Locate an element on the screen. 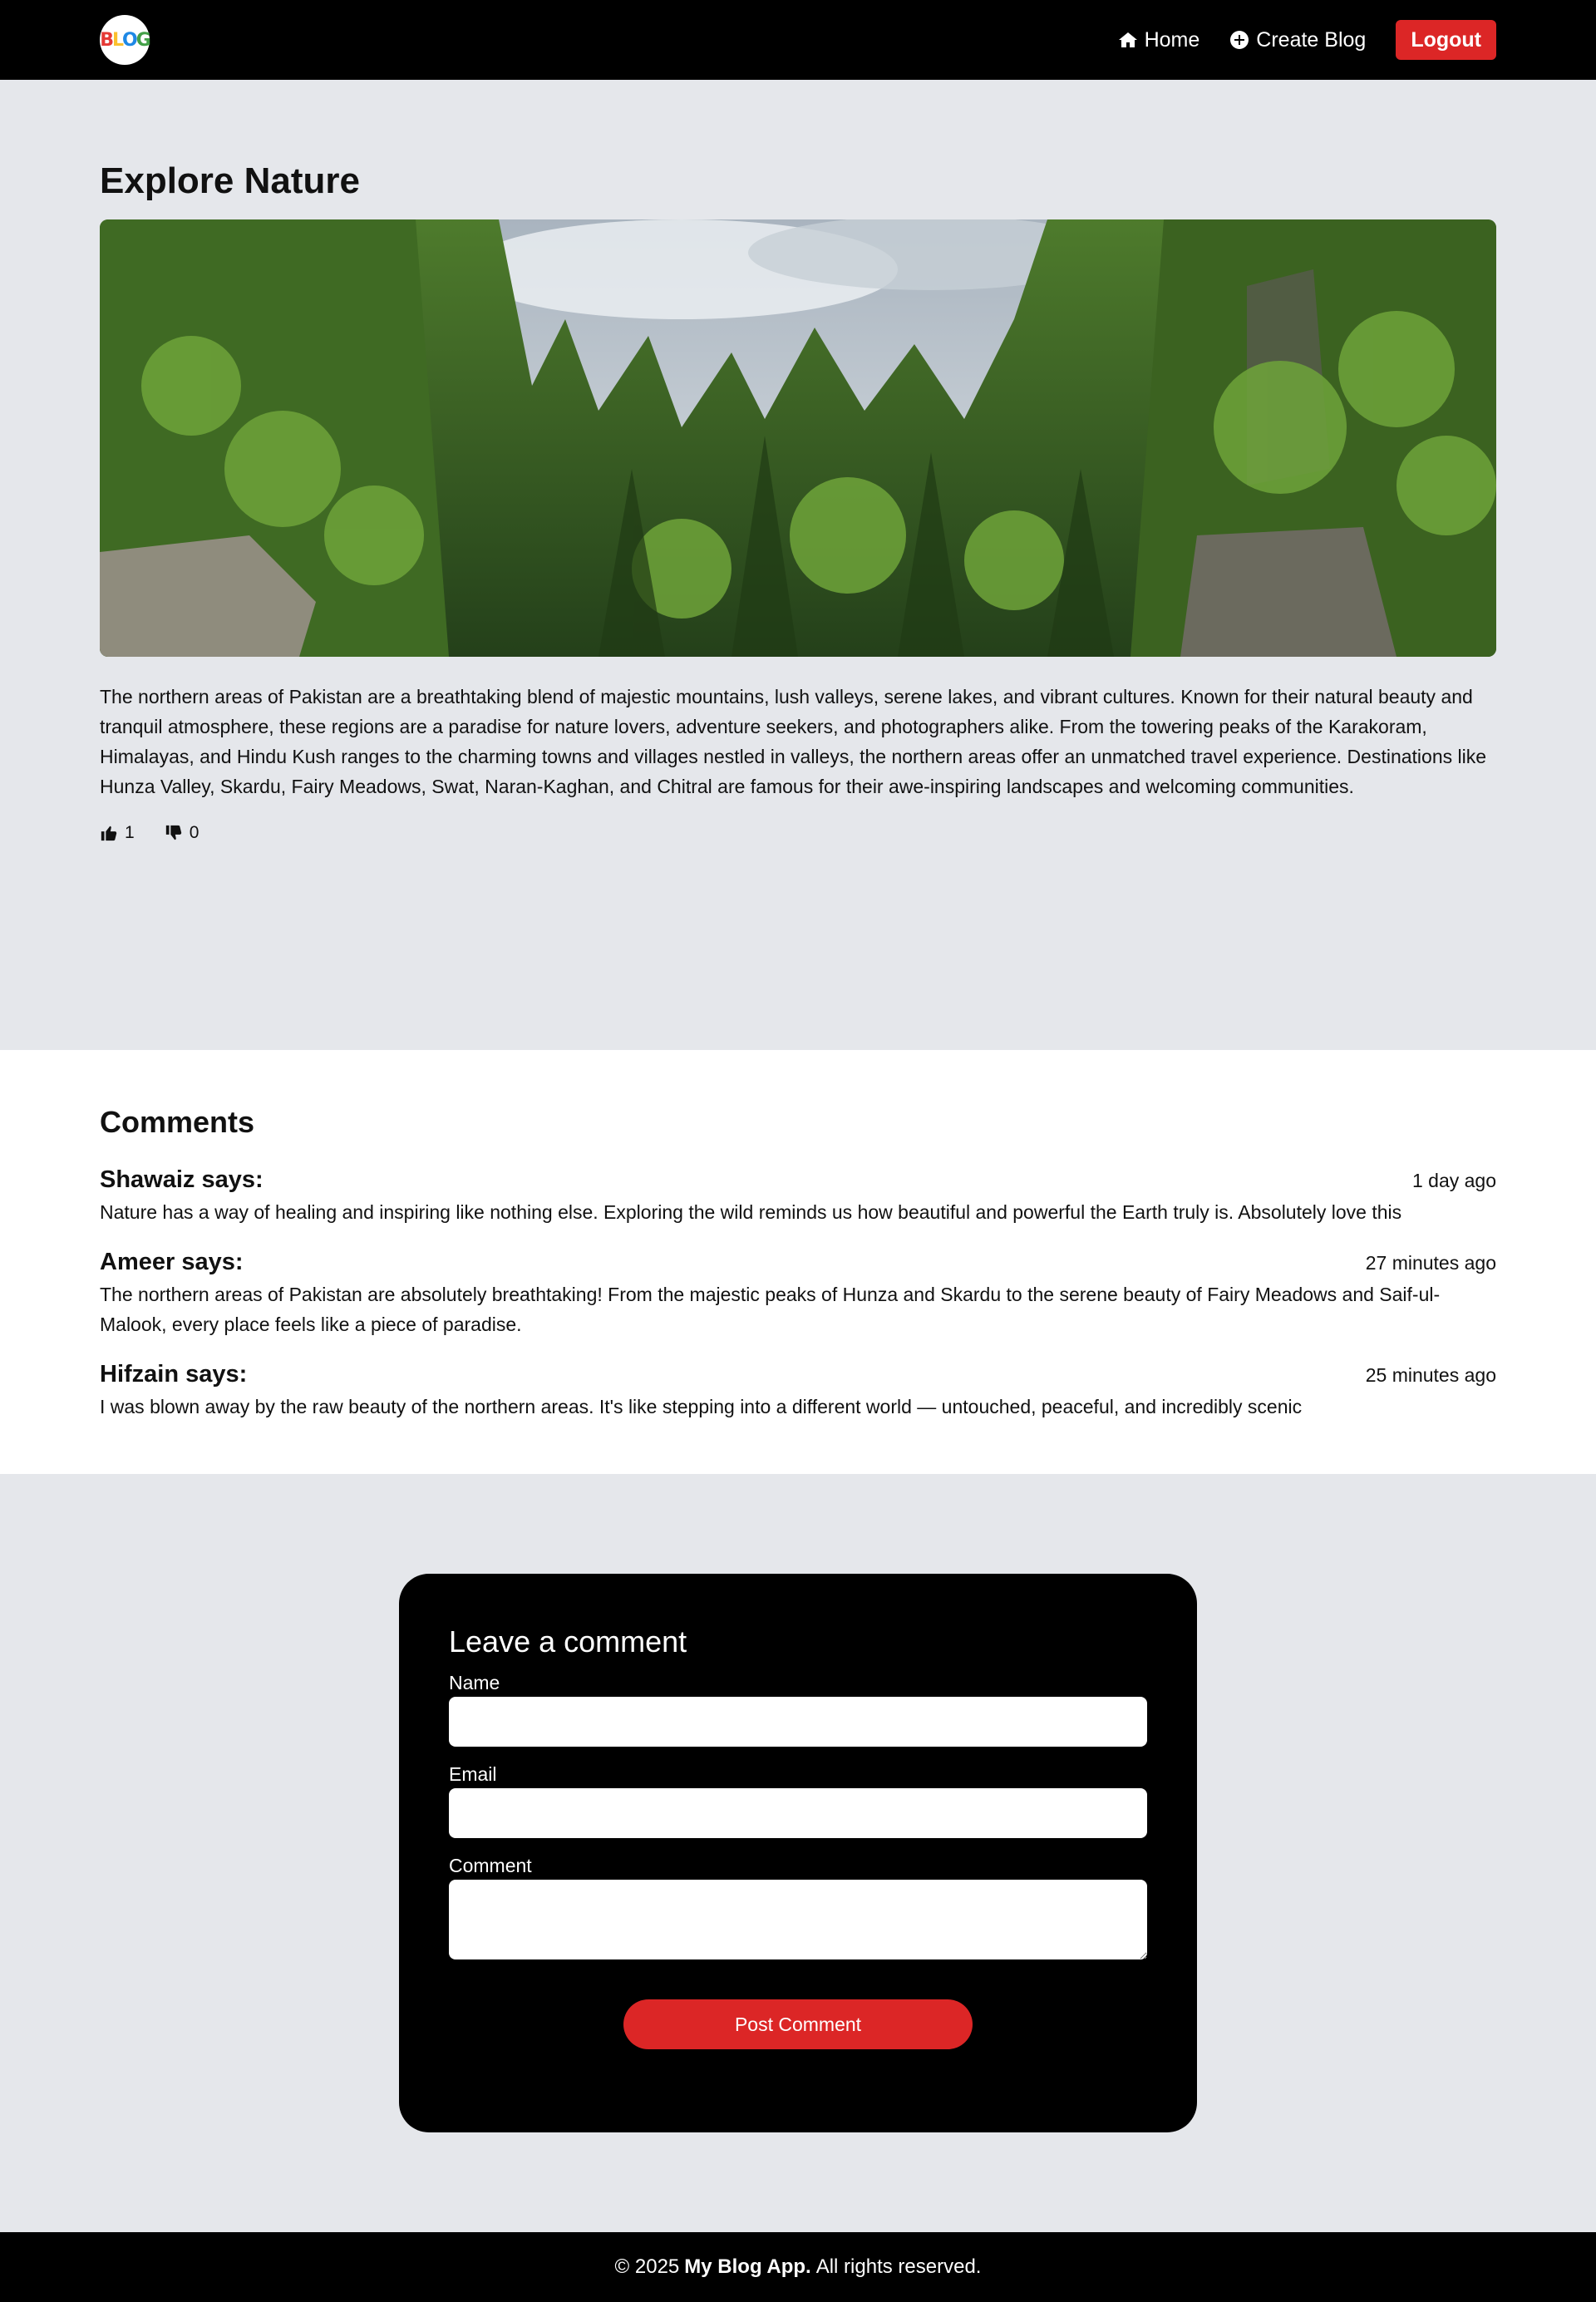 The width and height of the screenshot is (1596, 2302). nav-home-link: Home is located at coordinates (1159, 39).